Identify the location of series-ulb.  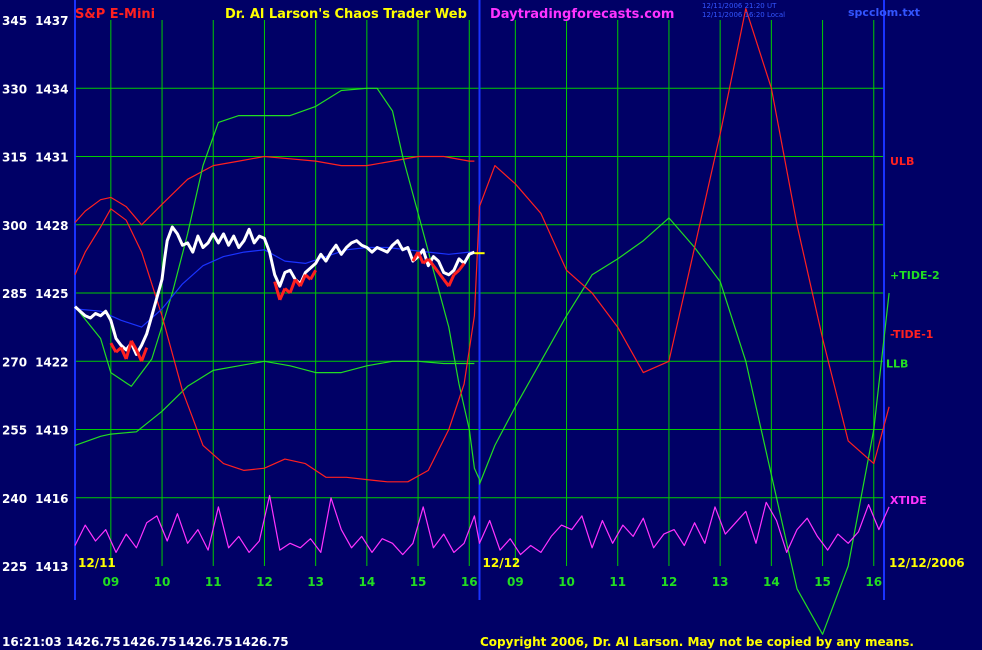
(274, 190).